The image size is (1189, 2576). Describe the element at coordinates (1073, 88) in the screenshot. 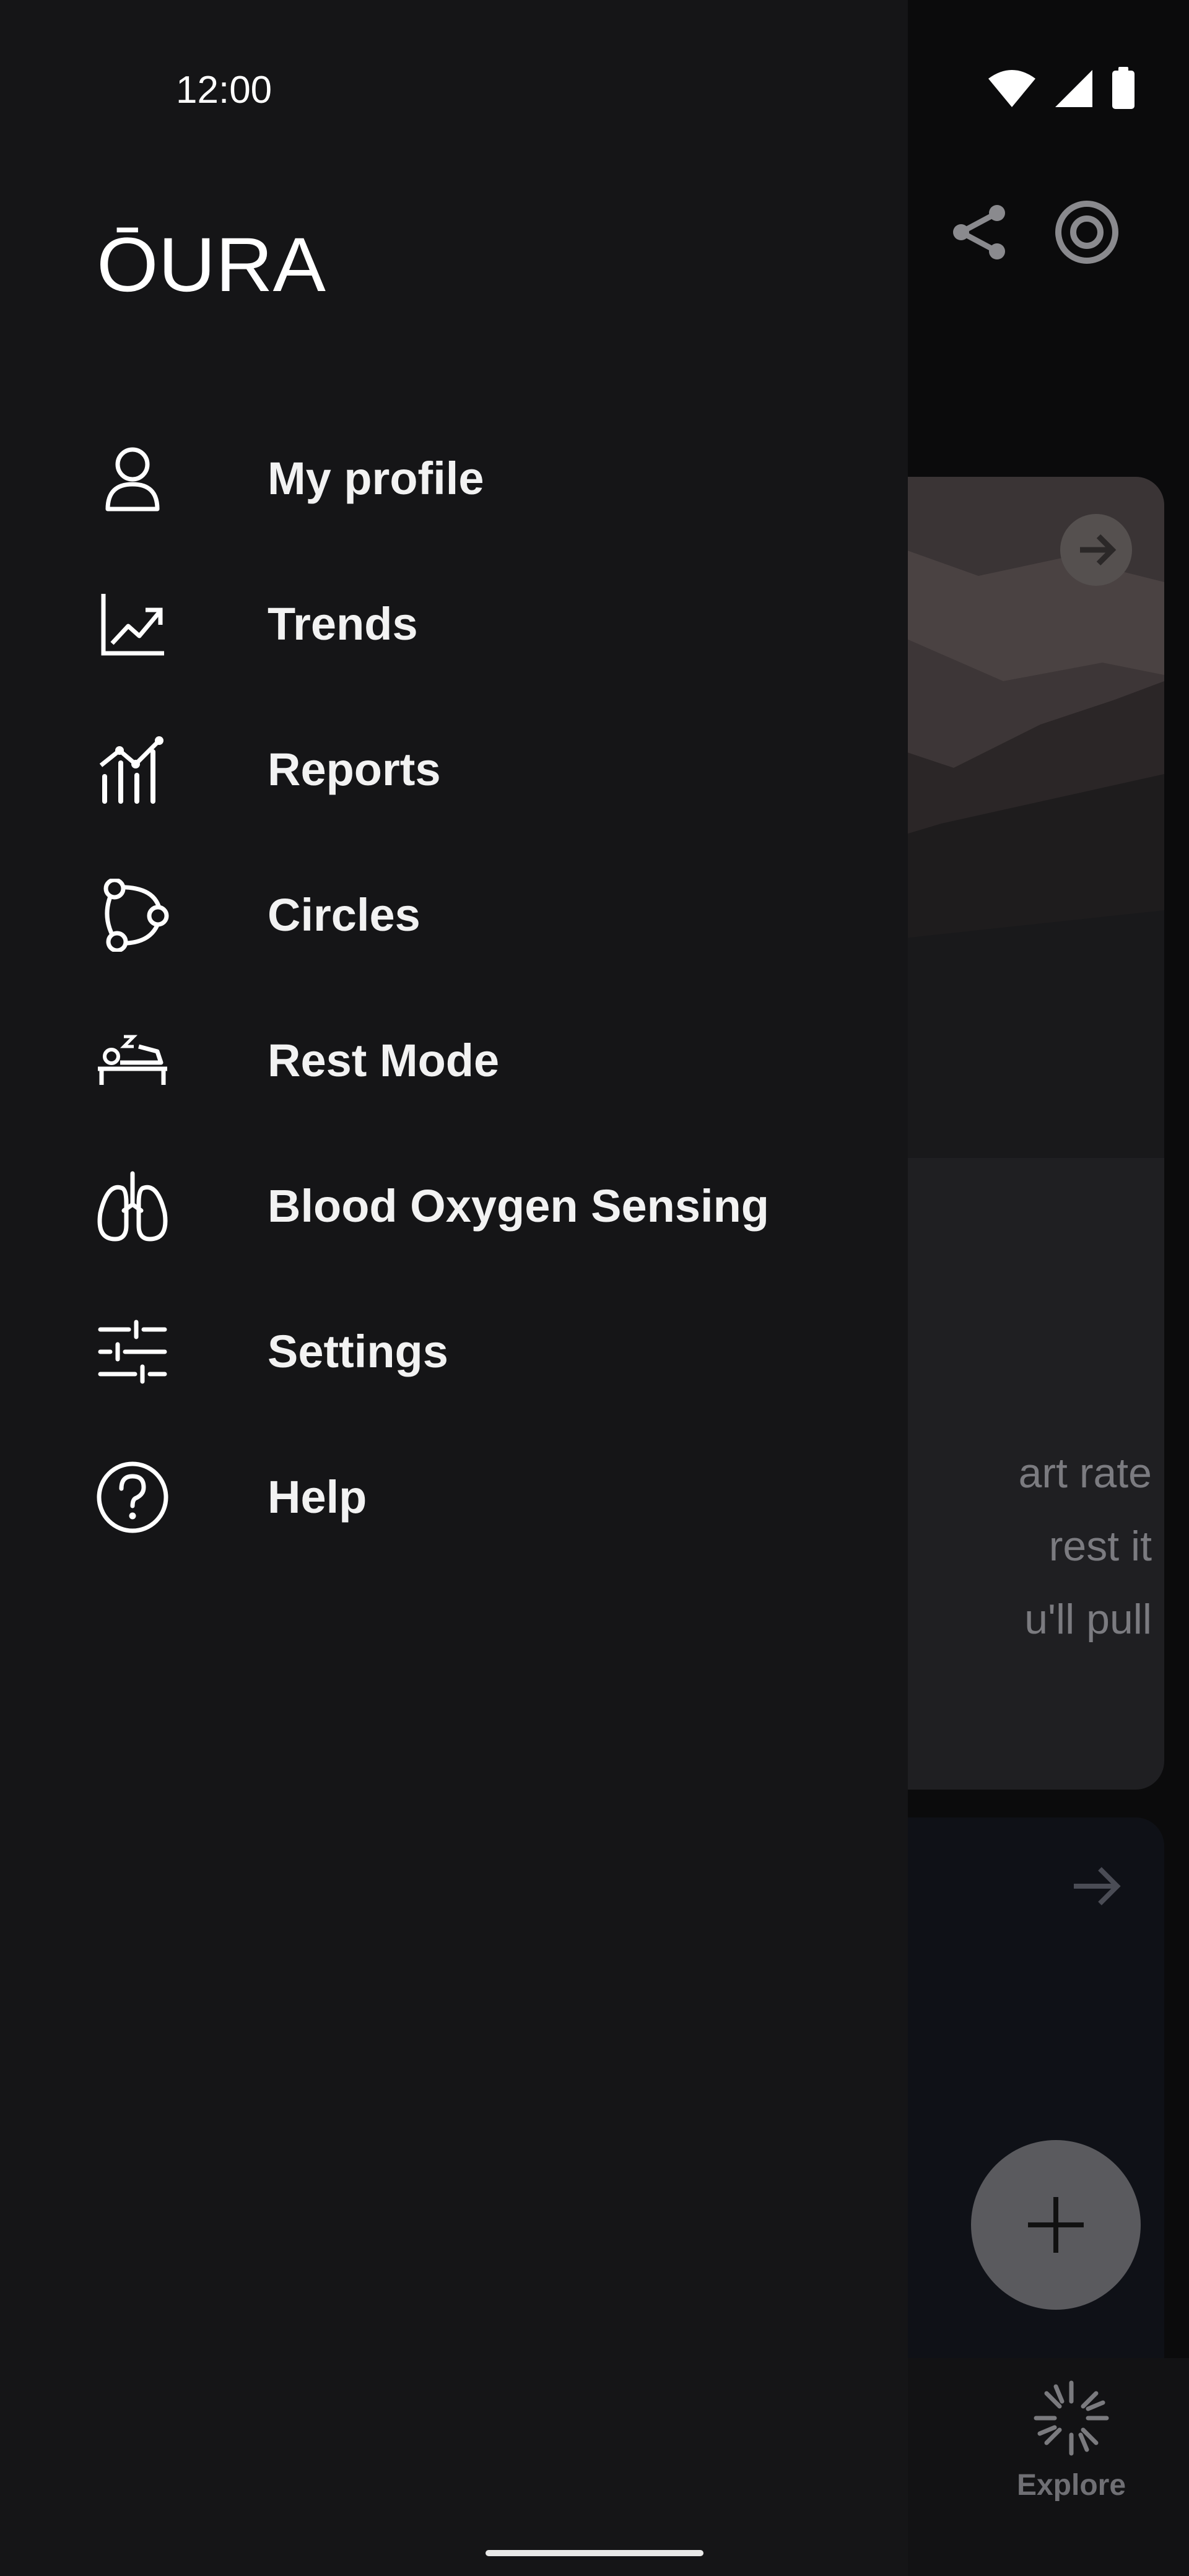

I see `signal-icon` at that location.